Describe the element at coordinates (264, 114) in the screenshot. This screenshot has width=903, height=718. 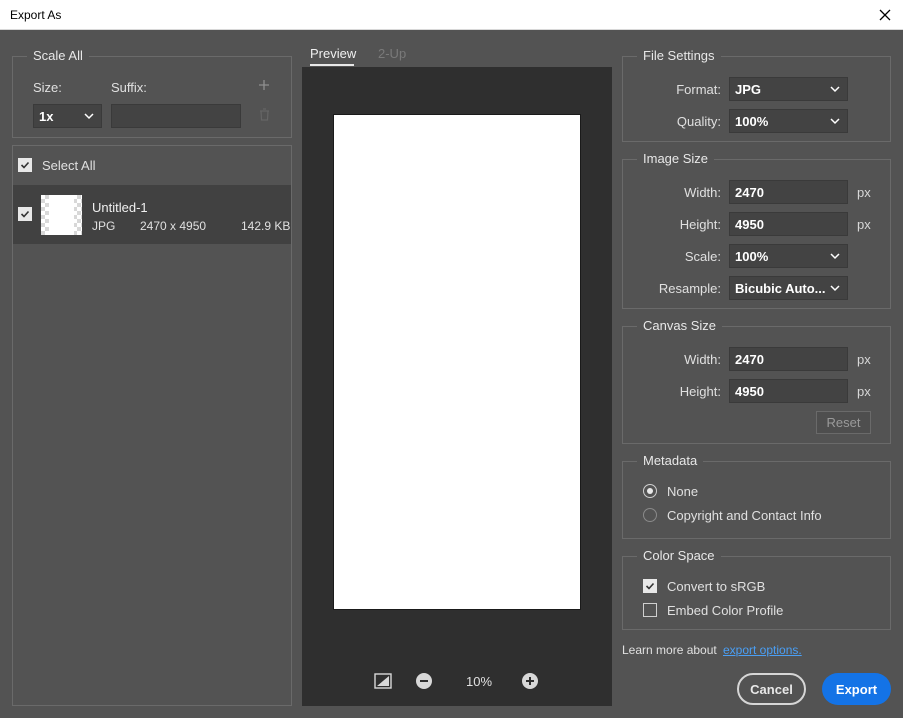
I see `trash-icon` at that location.